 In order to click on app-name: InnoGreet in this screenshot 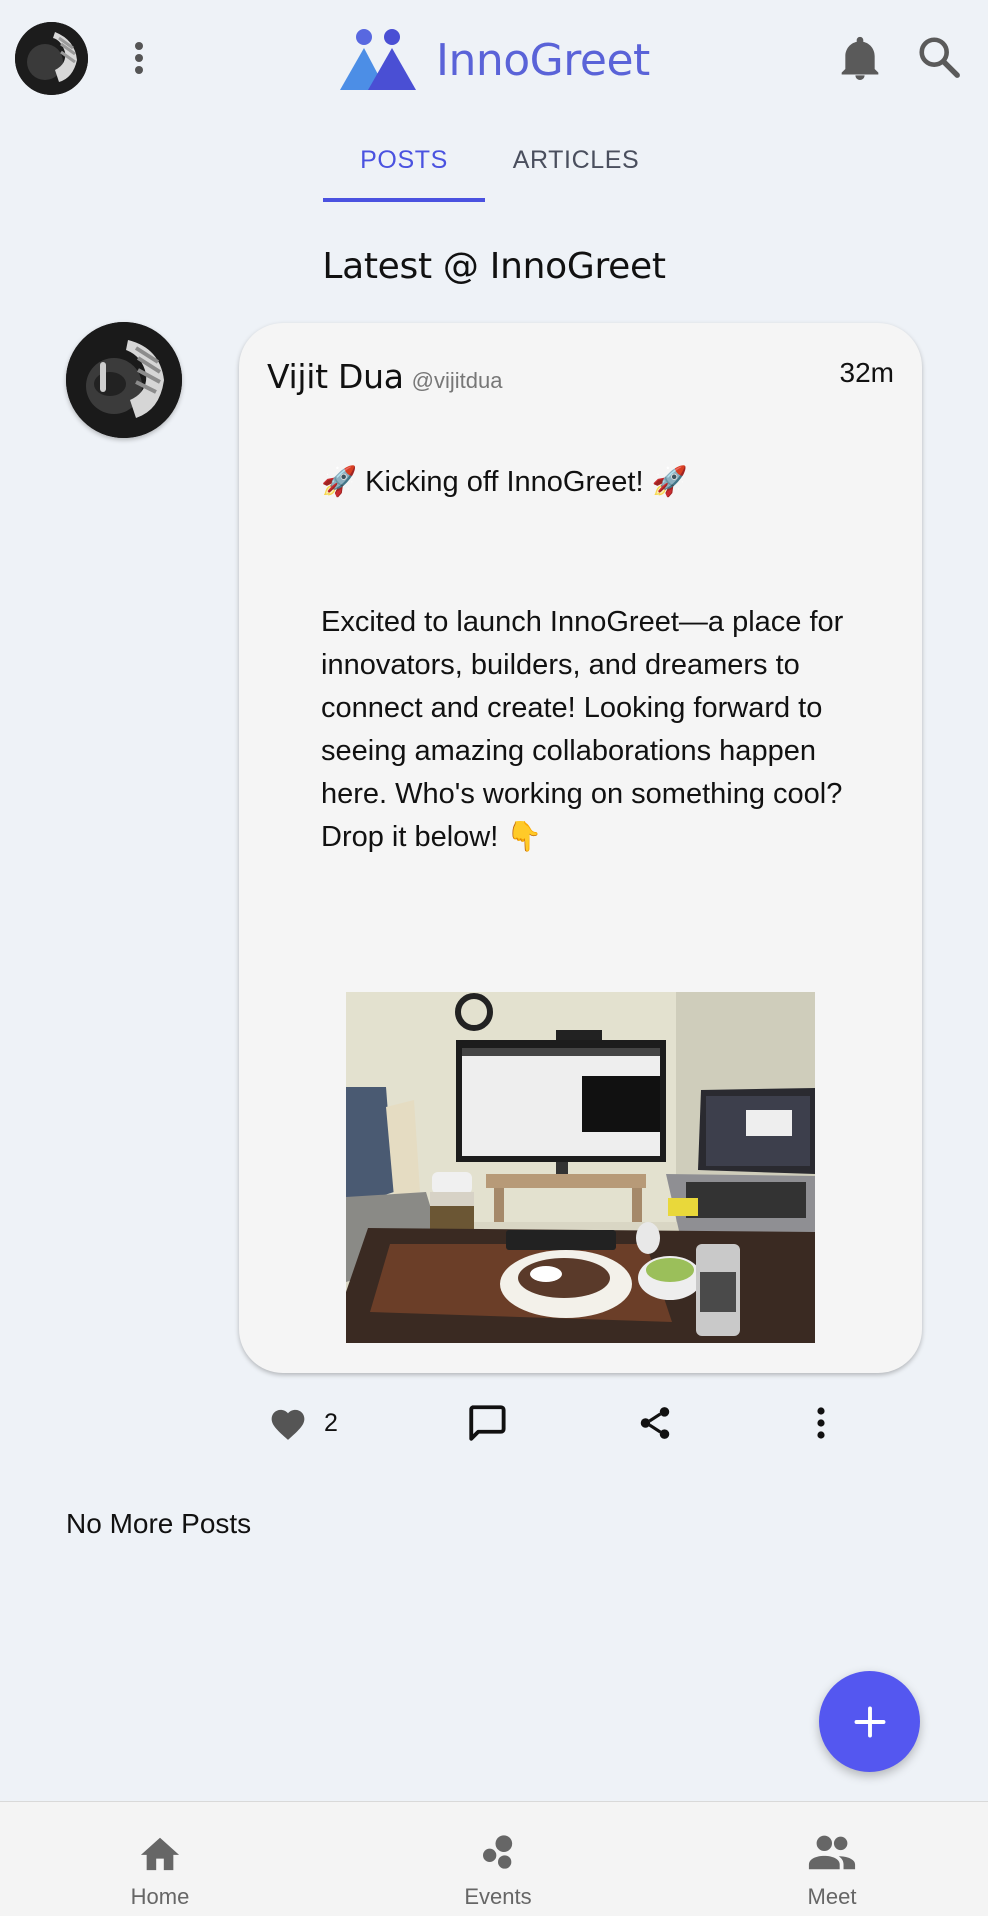, I will do `click(543, 60)`.